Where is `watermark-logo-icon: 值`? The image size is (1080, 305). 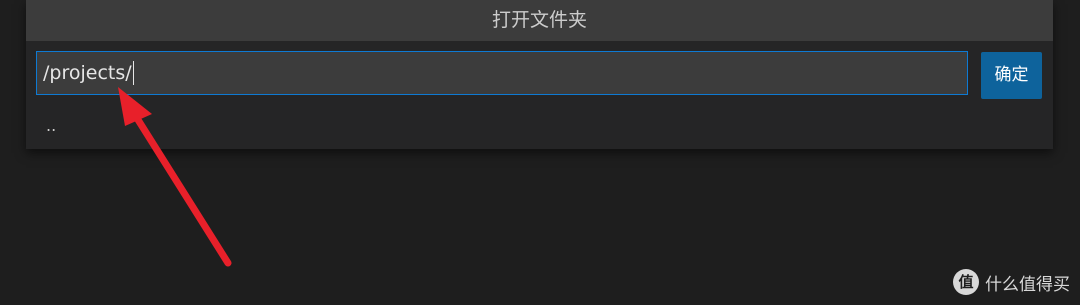
watermark-logo-icon: 值 is located at coordinates (966, 282).